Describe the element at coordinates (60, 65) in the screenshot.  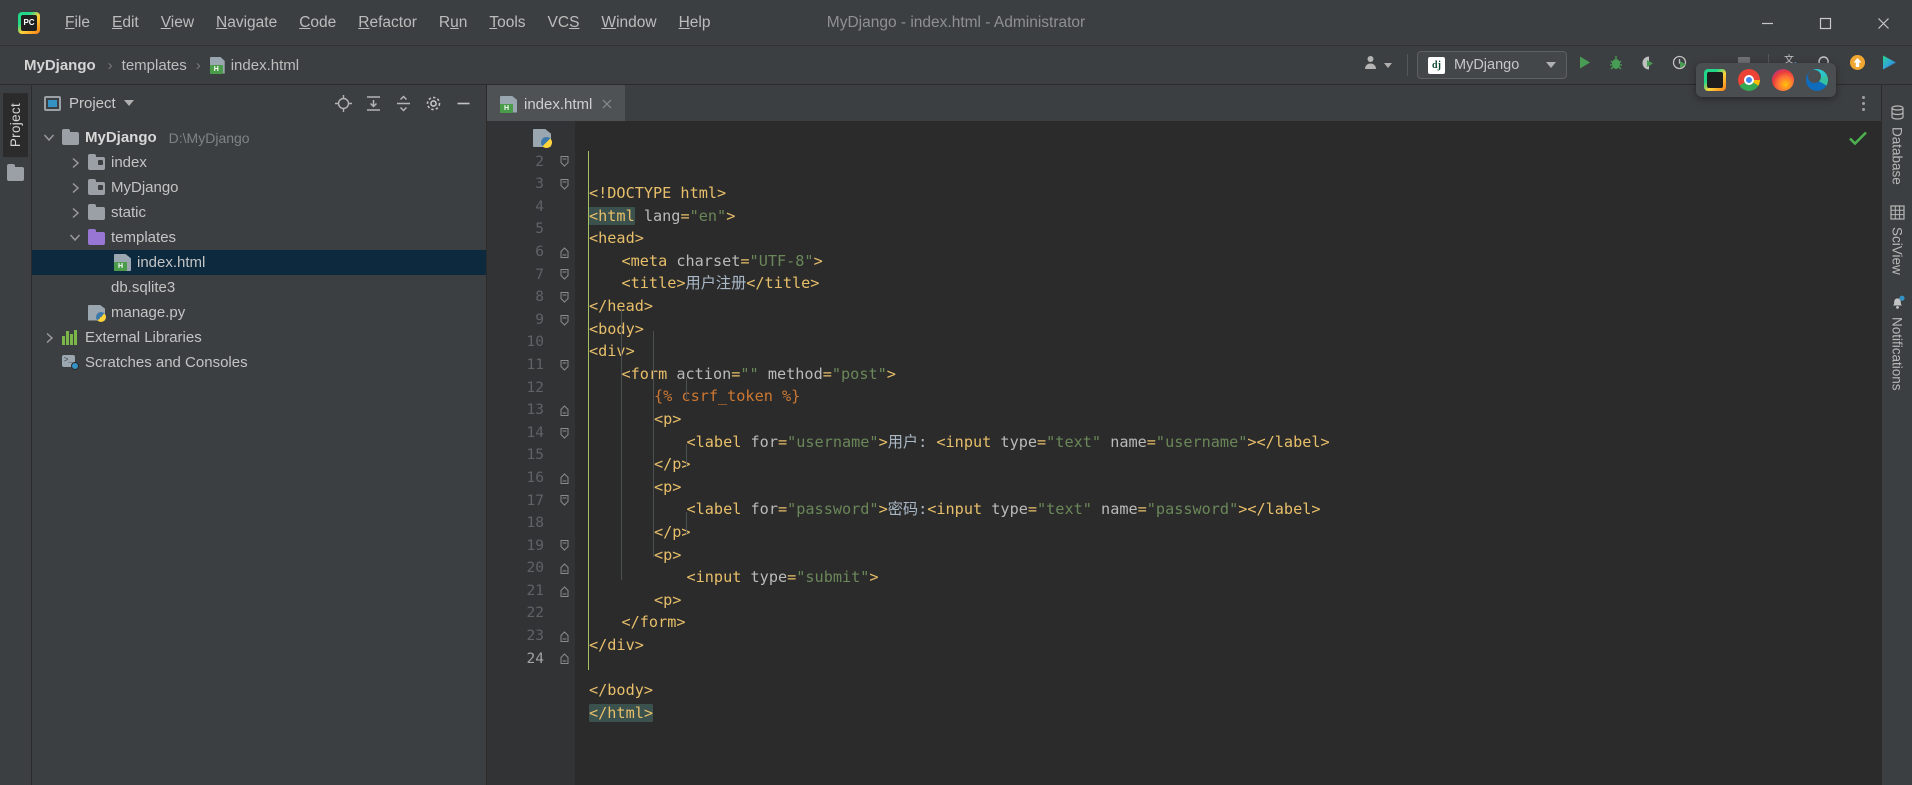
I see `breadcrumb-item-mydjango: MyDjango` at that location.